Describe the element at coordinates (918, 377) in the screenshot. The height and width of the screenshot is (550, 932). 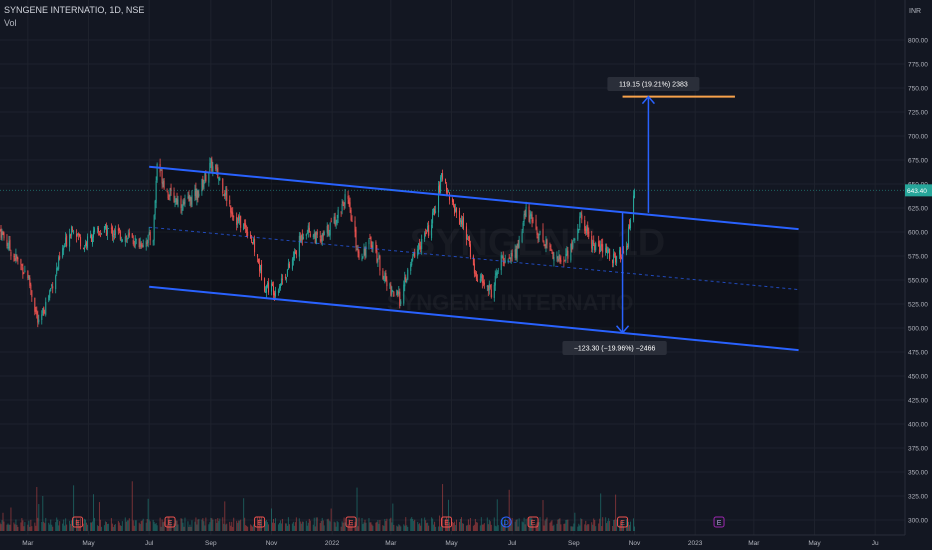
I see `price-tick-label: 450.00` at that location.